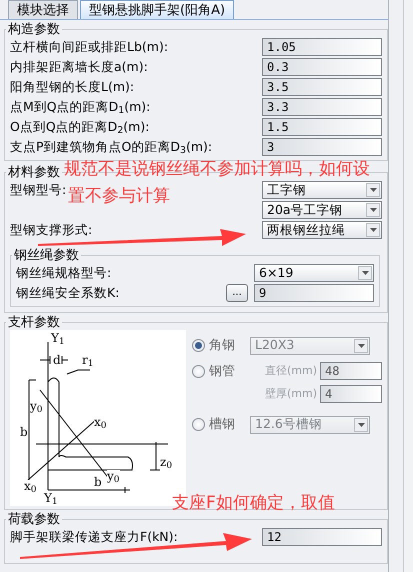 This screenshot has height=572, width=413. I want to click on dropdown: 工字钢, so click(322, 190).